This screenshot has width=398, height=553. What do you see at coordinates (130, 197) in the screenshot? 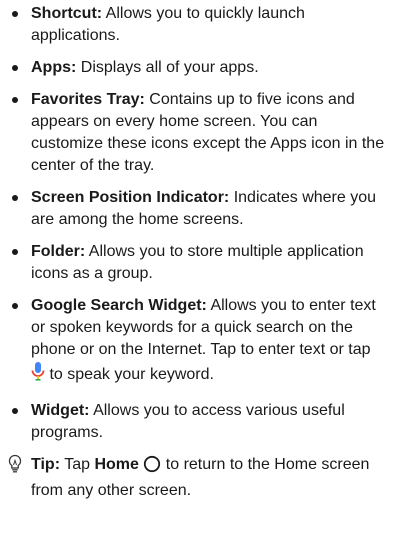
I see `item-term: Screen Position Indicator:` at bounding box center [130, 197].